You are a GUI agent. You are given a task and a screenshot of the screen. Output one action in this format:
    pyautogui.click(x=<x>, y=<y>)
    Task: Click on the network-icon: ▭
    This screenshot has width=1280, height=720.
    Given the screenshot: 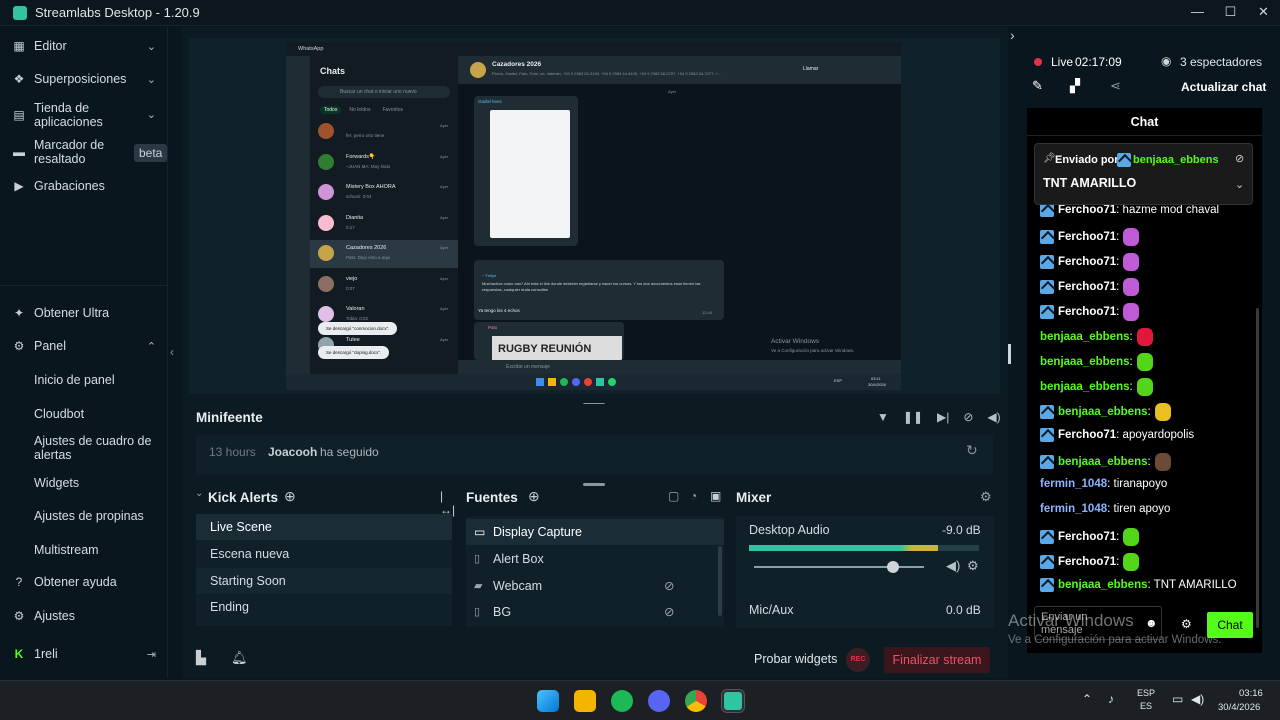 What is the action you would take?
    pyautogui.click(x=1177, y=699)
    